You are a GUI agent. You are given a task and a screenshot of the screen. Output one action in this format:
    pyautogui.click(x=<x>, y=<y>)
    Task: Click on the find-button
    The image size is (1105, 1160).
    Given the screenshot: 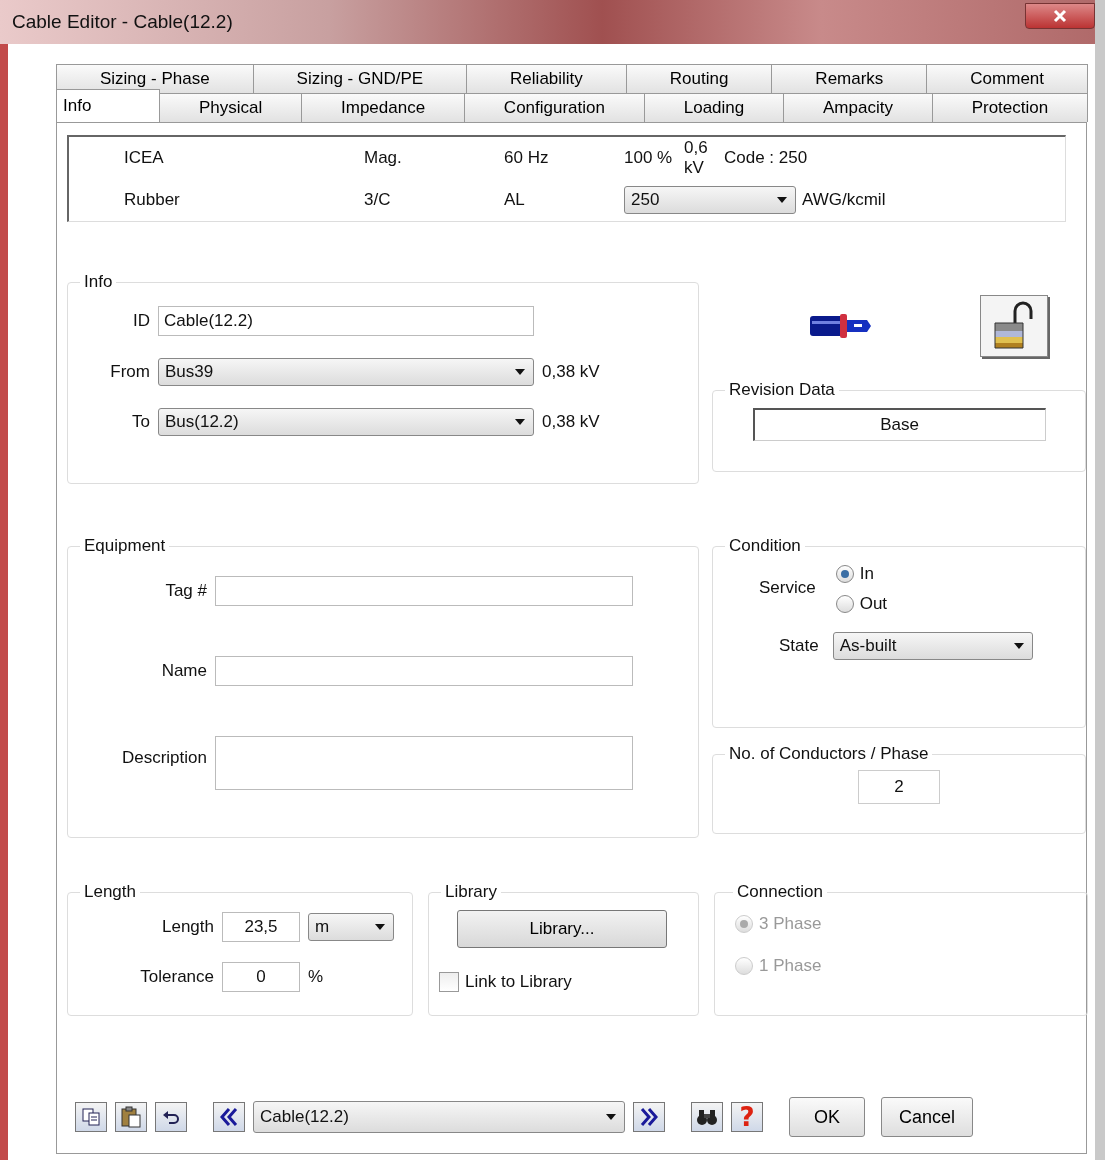 What is the action you would take?
    pyautogui.click(x=707, y=1117)
    